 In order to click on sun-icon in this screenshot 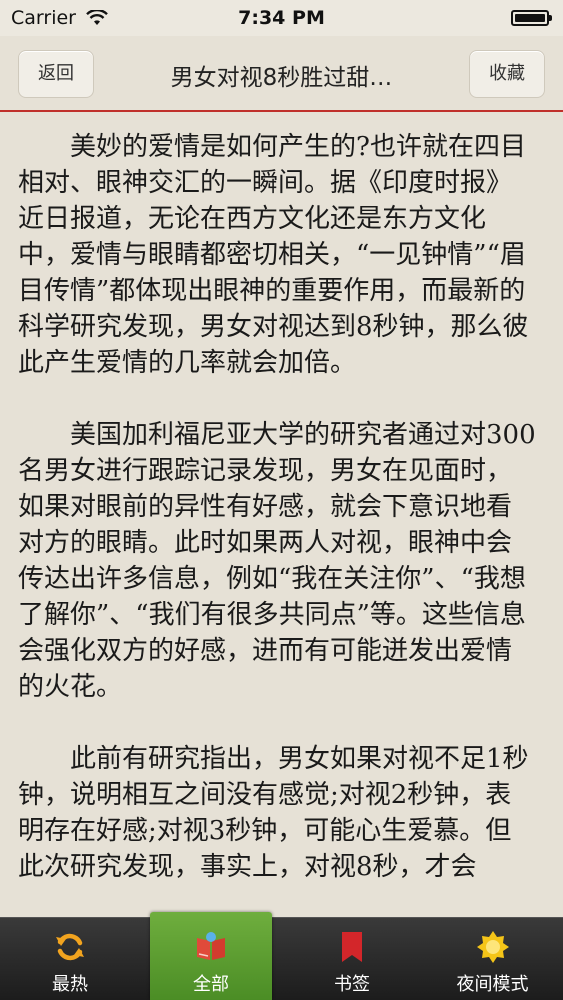, I will do `click(493, 947)`.